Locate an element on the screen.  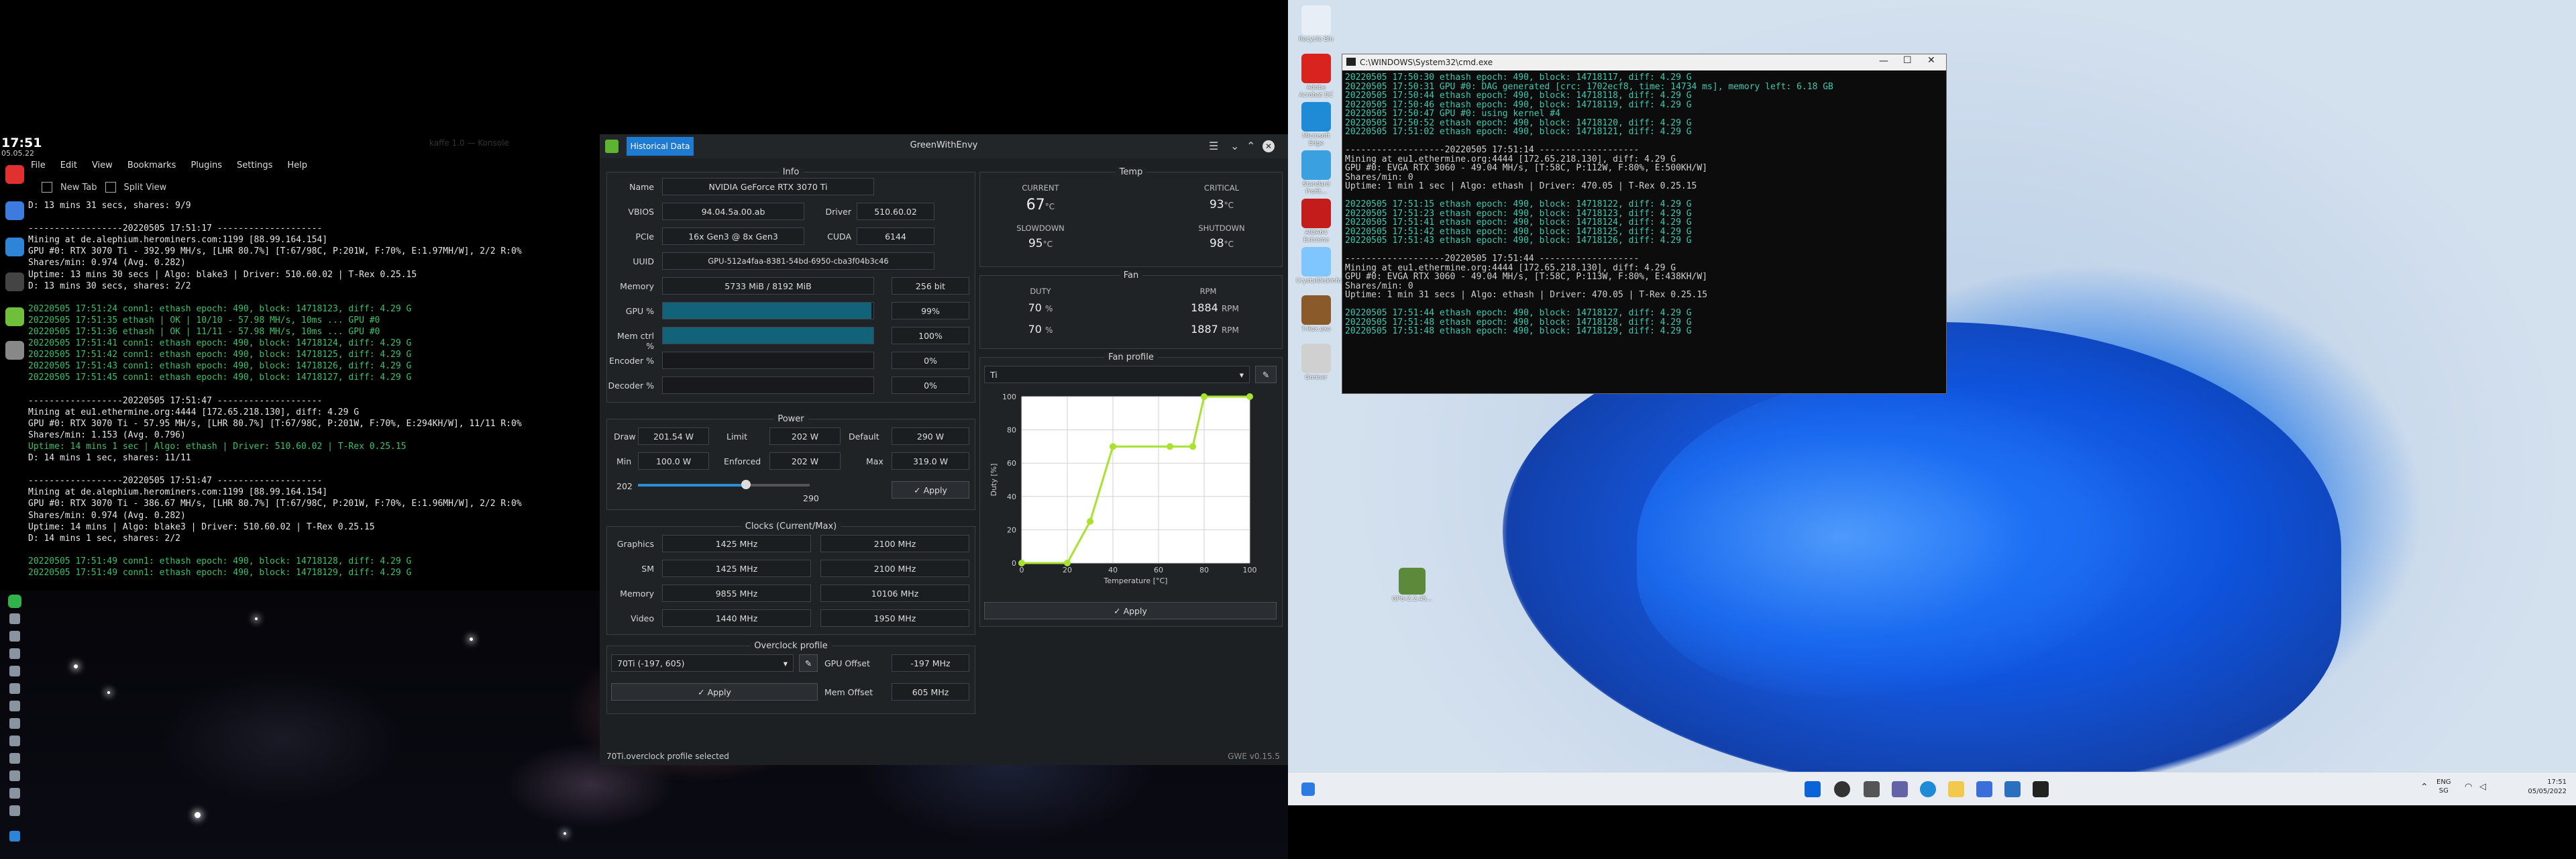
split-view-button: Split View is located at coordinates (145, 188).